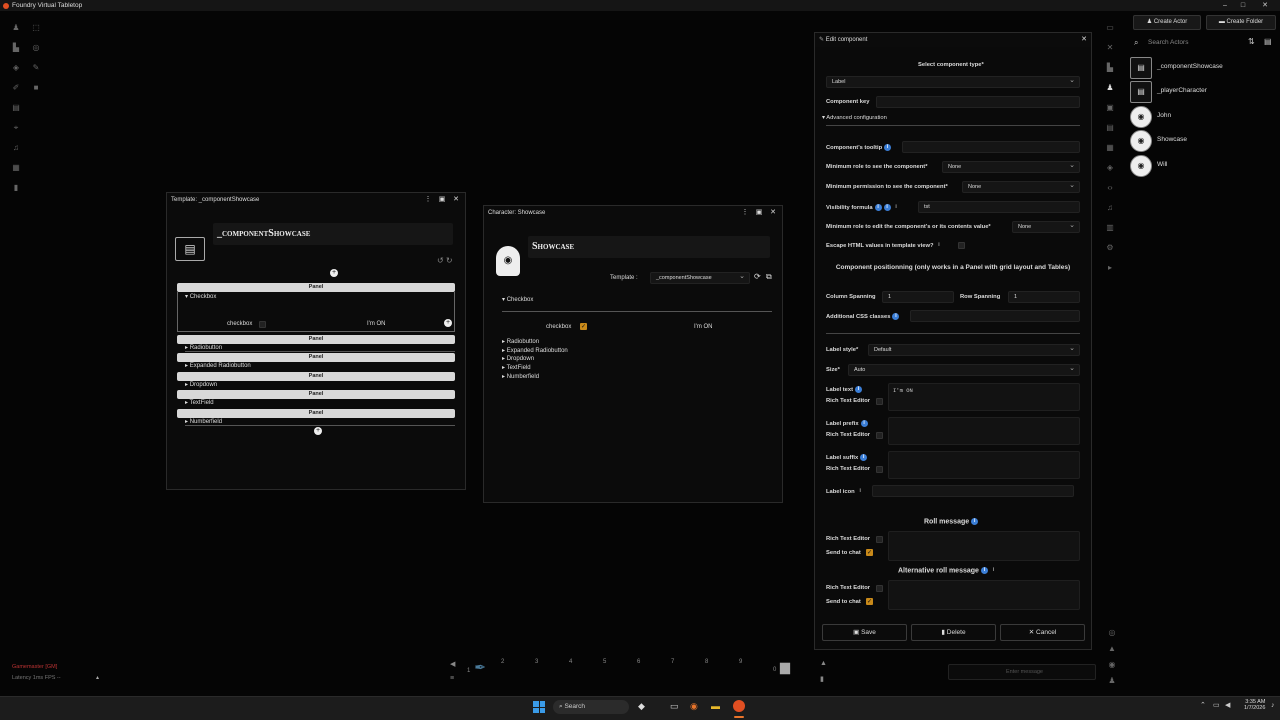 The width and height of the screenshot is (1280, 720). What do you see at coordinates (674, 706) in the screenshot?
I see `file-explorer-icon: ▭` at bounding box center [674, 706].